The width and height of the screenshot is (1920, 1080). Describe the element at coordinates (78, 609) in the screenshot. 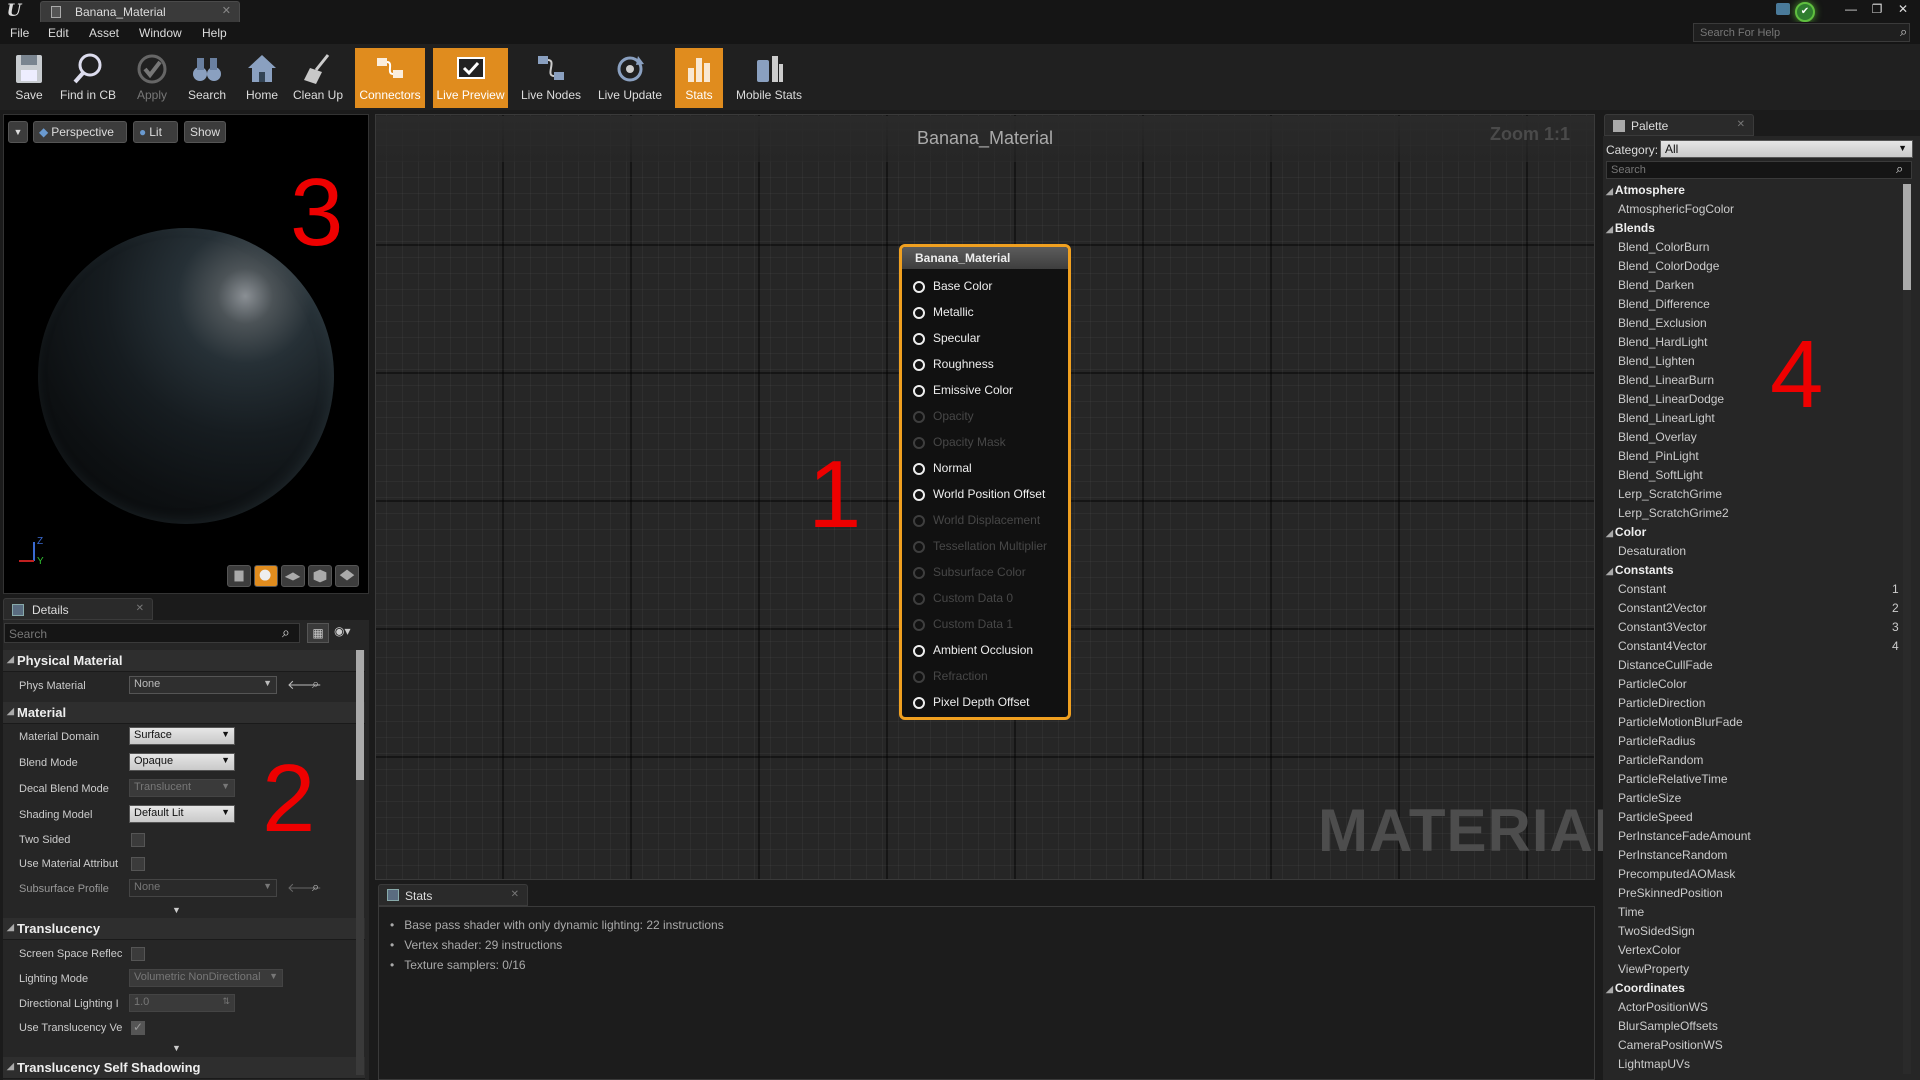

I see `details-tab: Details ✕` at that location.